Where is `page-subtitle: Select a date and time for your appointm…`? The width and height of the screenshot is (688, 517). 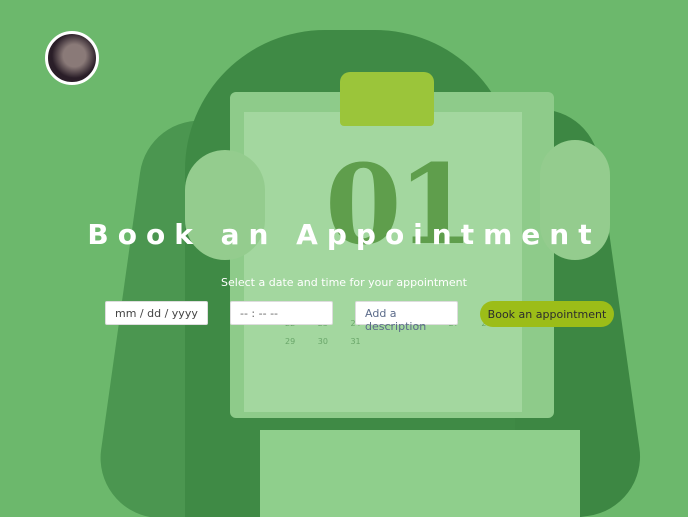
page-subtitle: Select a date and time for your appointm… is located at coordinates (344, 282).